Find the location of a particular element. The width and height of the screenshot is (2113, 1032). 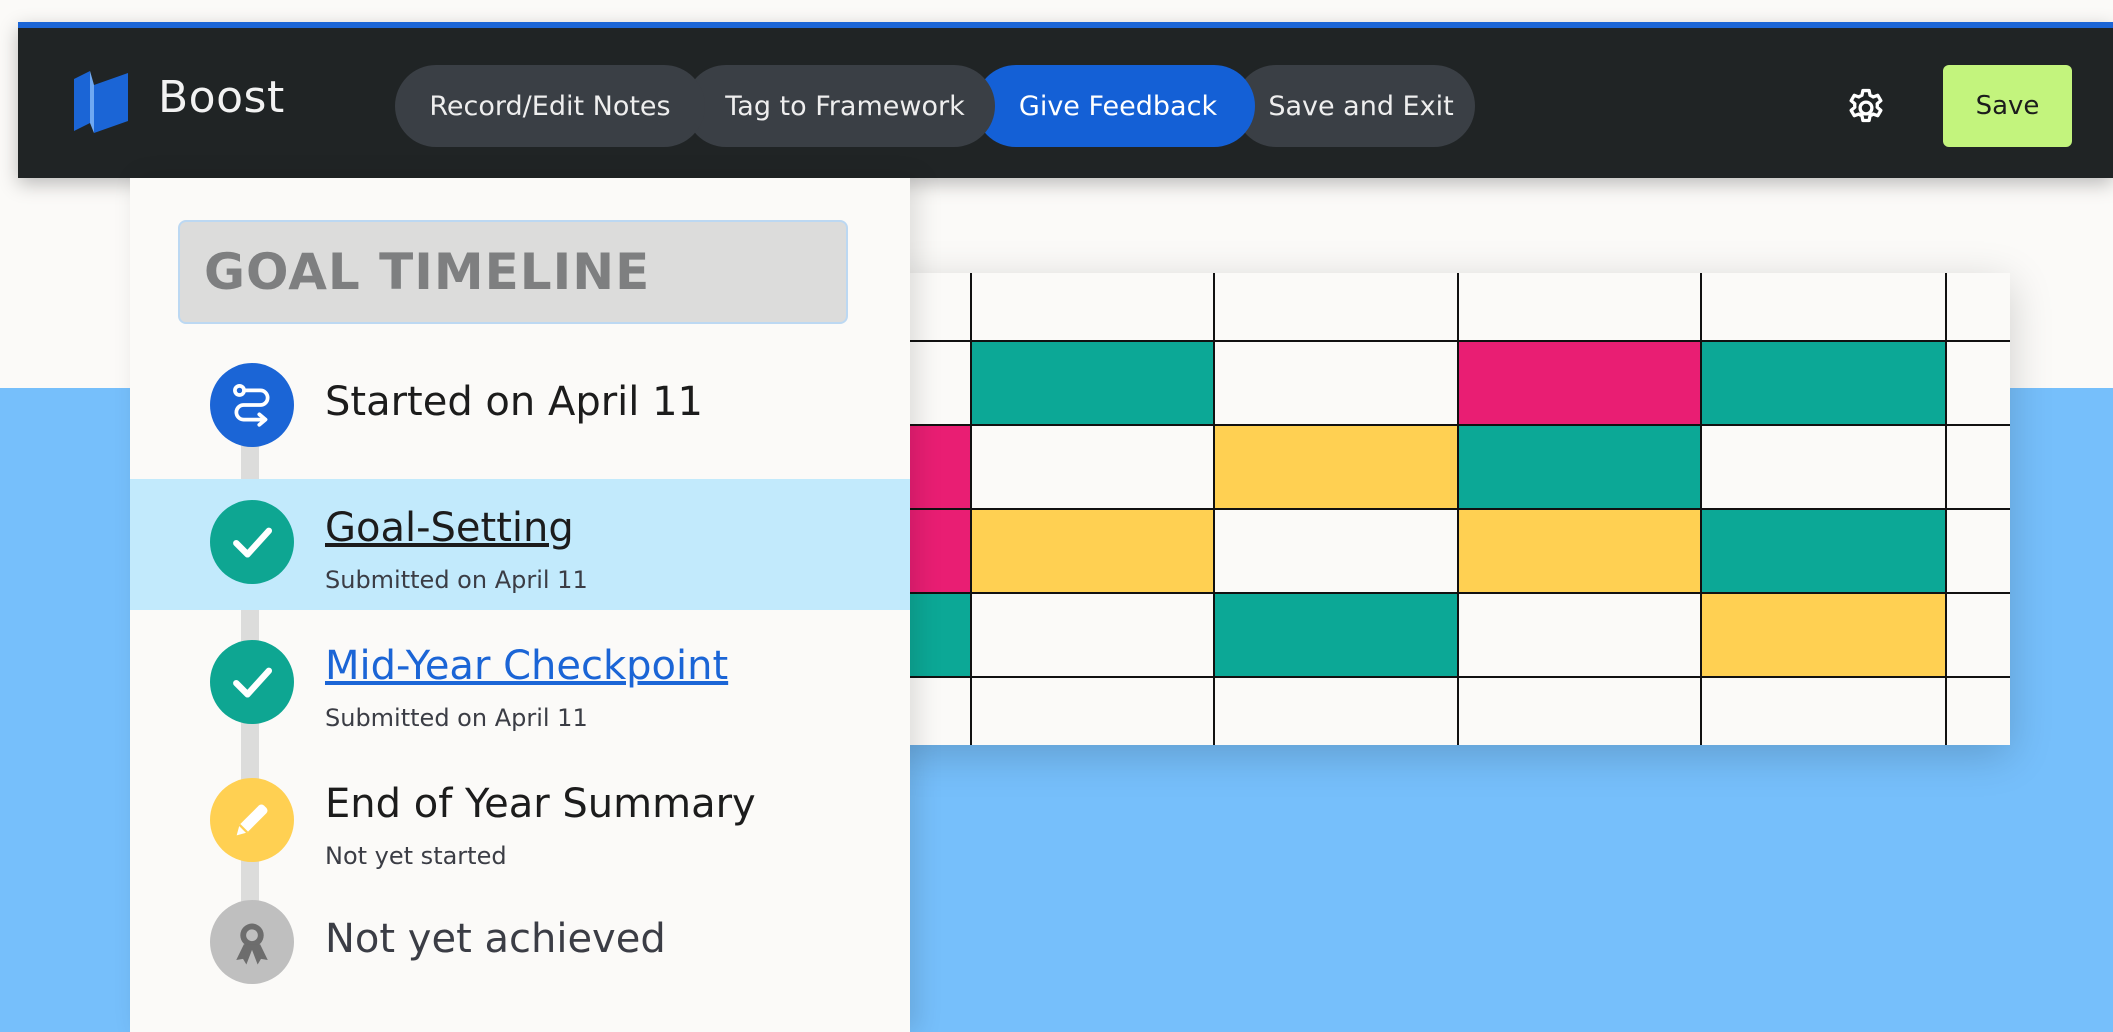

award-badge-icon is located at coordinates (252, 942).